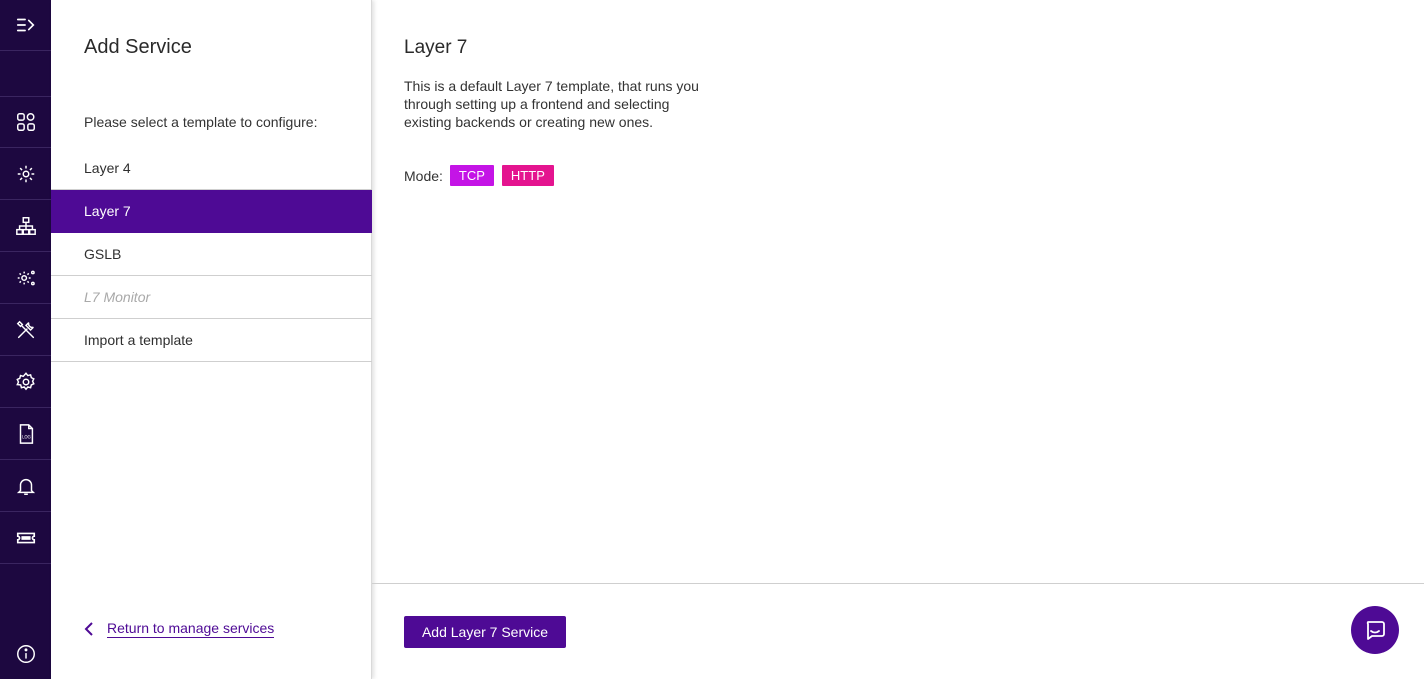 Image resolution: width=1424 pixels, height=679 pixels. What do you see at coordinates (25, 226) in the screenshot?
I see `network-icon` at bounding box center [25, 226].